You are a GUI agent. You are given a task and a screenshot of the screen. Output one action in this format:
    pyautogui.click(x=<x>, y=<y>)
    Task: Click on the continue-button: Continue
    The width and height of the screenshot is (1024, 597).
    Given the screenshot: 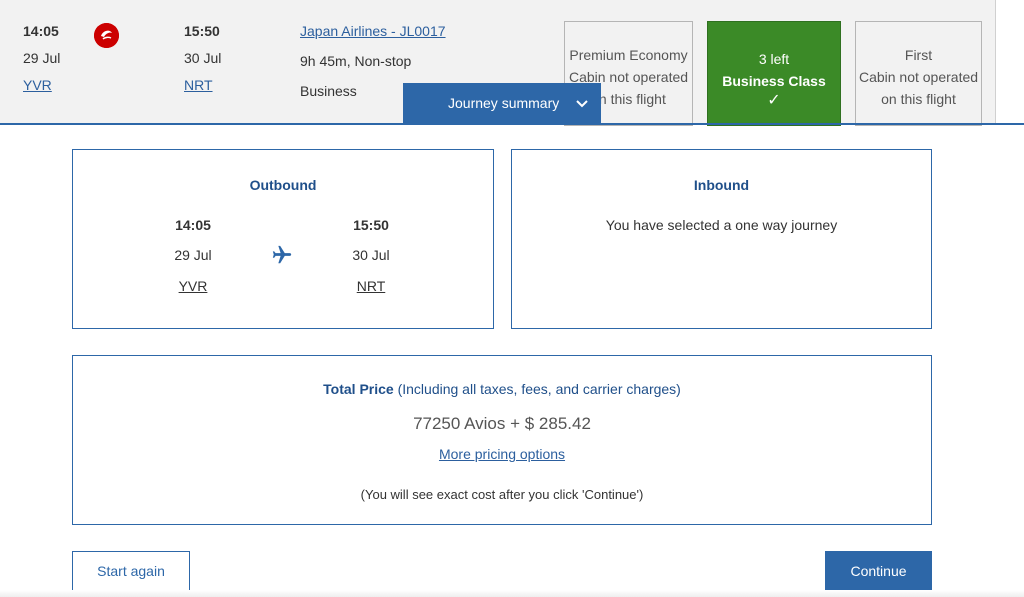 What is the action you would take?
    pyautogui.click(x=878, y=571)
    